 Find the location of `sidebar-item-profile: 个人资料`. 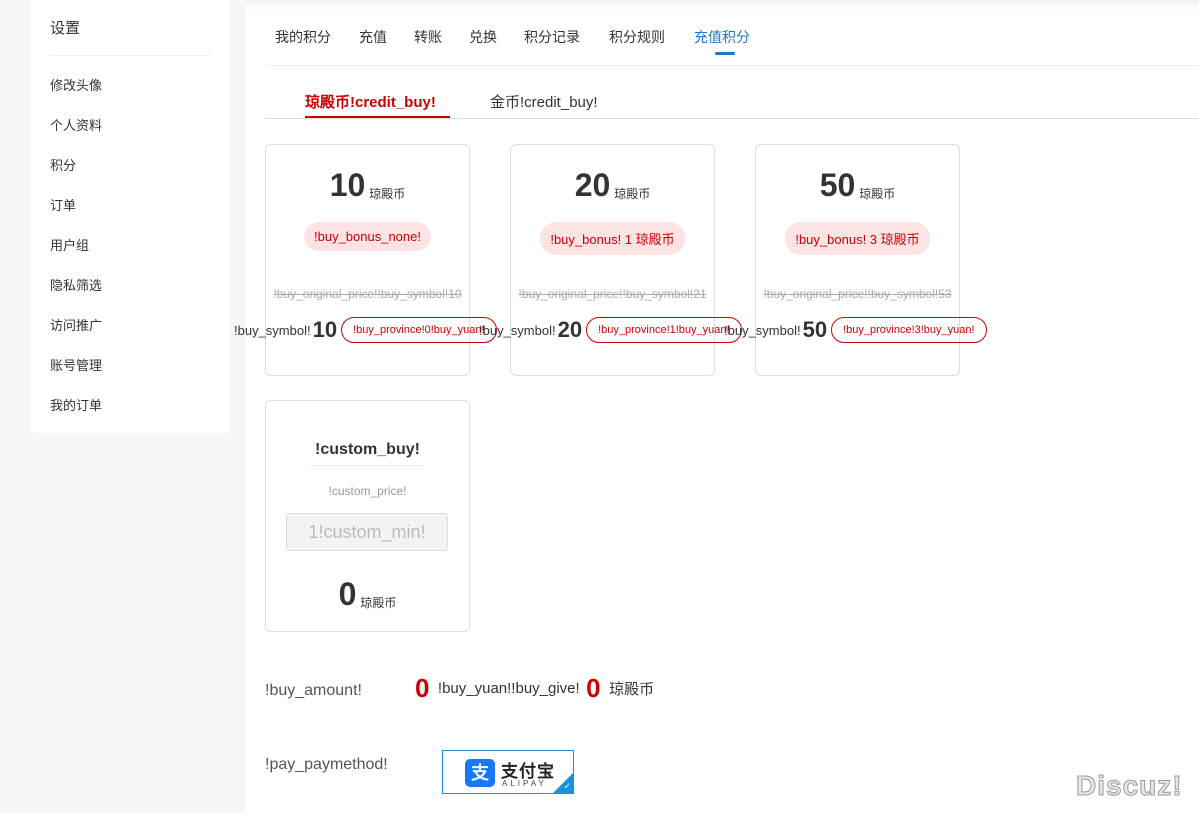

sidebar-item-profile: 个人资料 is located at coordinates (76, 124).